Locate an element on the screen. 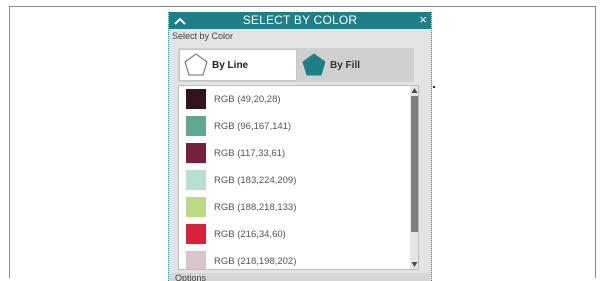 The image size is (604, 281). color-item: RGB (183,224,209) is located at coordinates (241, 180).